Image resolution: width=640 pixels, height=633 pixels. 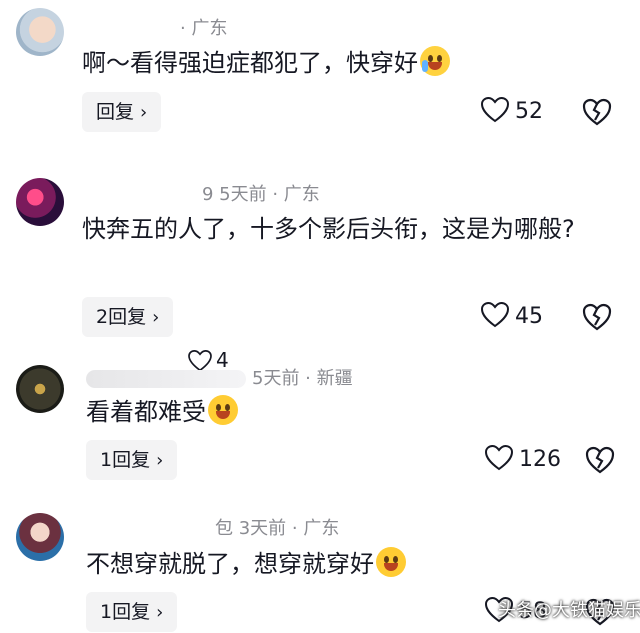 I want to click on username-blurred, so click(x=166, y=379).